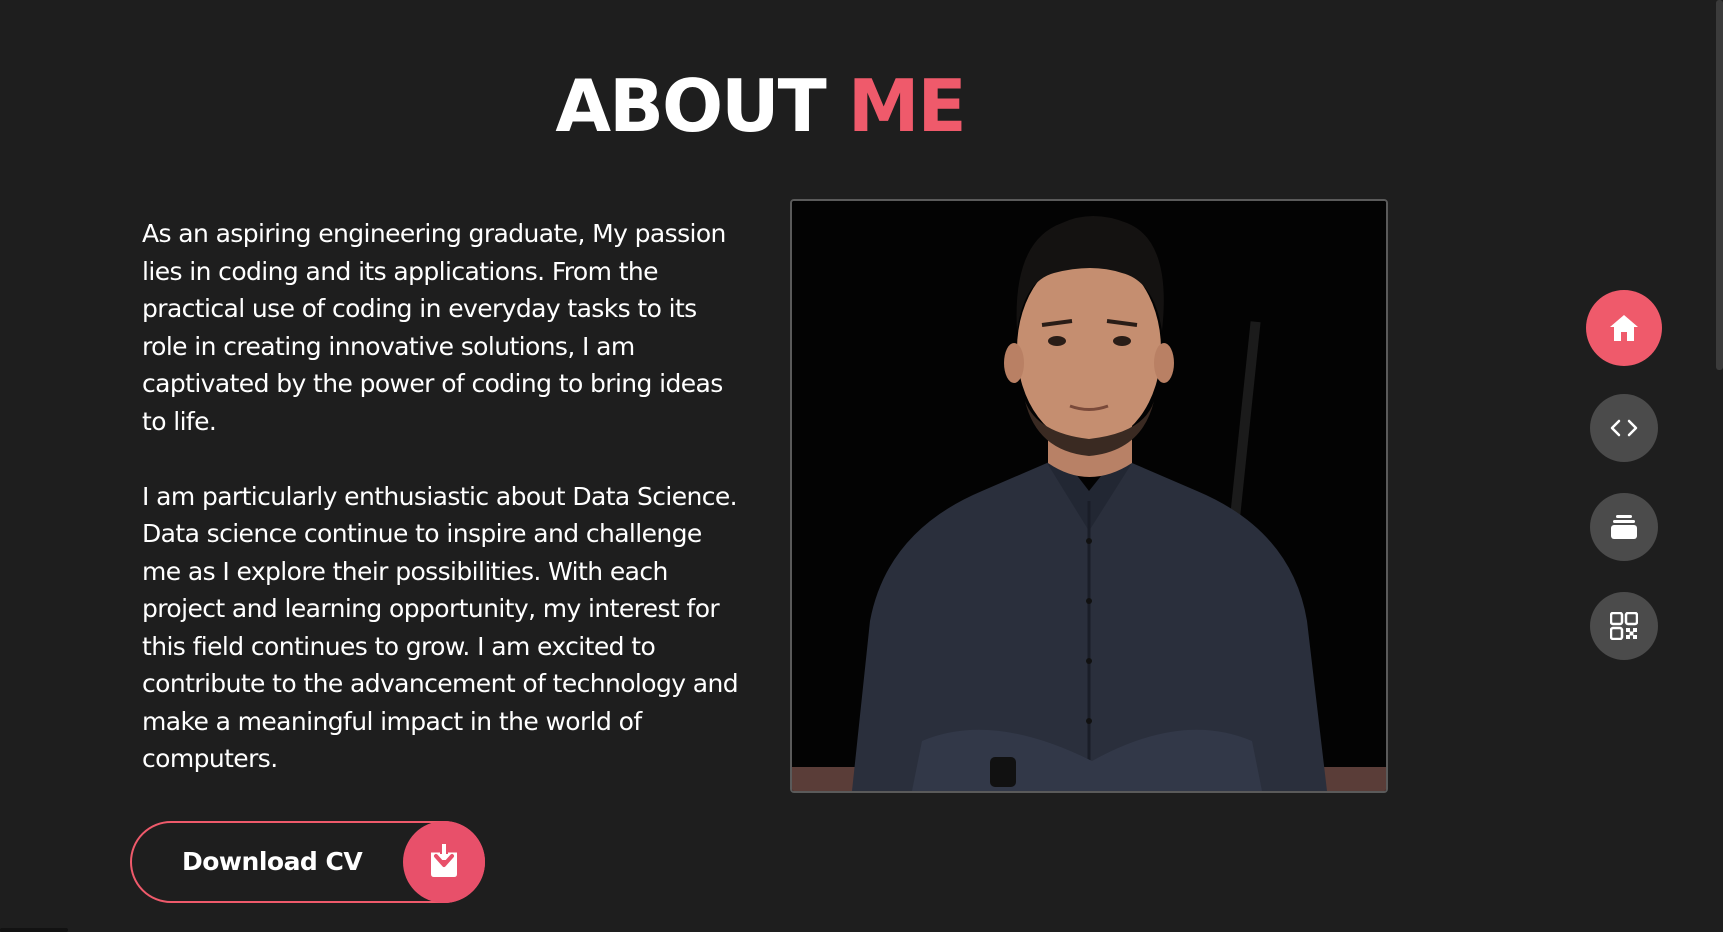 This screenshot has height=932, width=1723. I want to click on nav-contact-button, so click(1624, 626).